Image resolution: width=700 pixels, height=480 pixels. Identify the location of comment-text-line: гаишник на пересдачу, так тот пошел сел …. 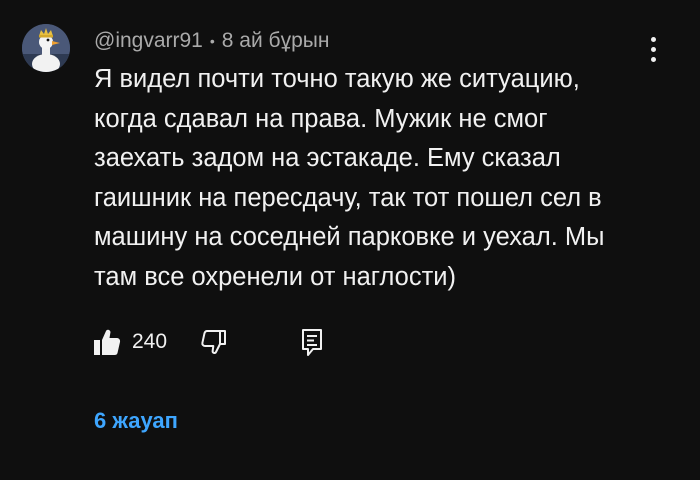
(348, 197).